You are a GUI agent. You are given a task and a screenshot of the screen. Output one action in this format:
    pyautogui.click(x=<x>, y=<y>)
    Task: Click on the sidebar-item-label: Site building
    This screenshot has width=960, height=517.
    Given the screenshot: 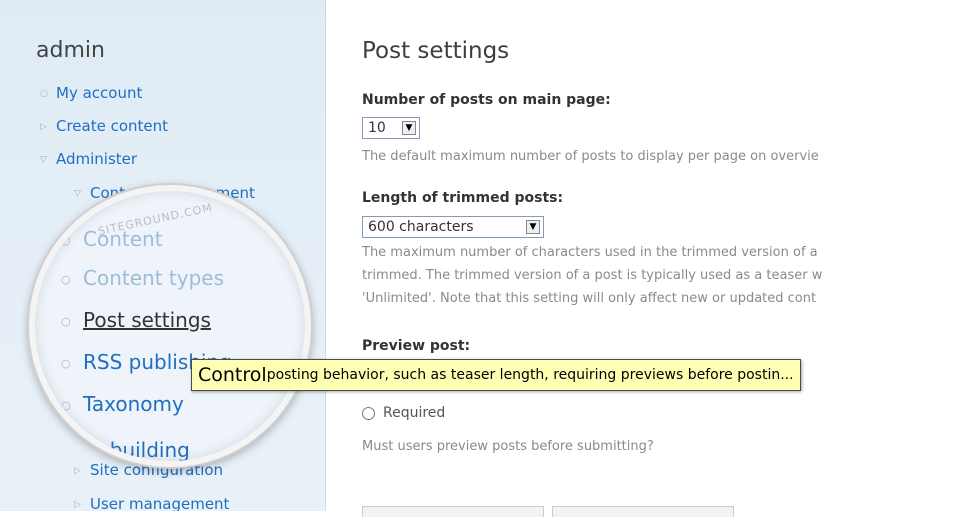 What is the action you would take?
    pyautogui.click(x=127, y=449)
    